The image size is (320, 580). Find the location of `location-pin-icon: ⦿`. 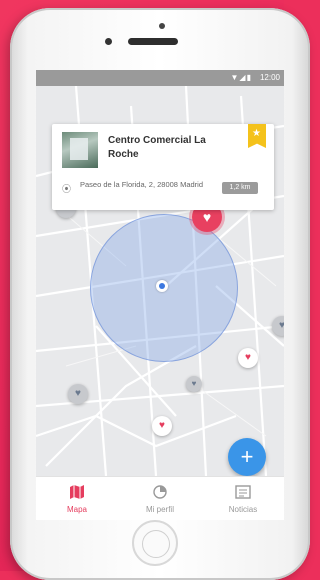

location-pin-icon: ⦿ is located at coordinates (67, 189).